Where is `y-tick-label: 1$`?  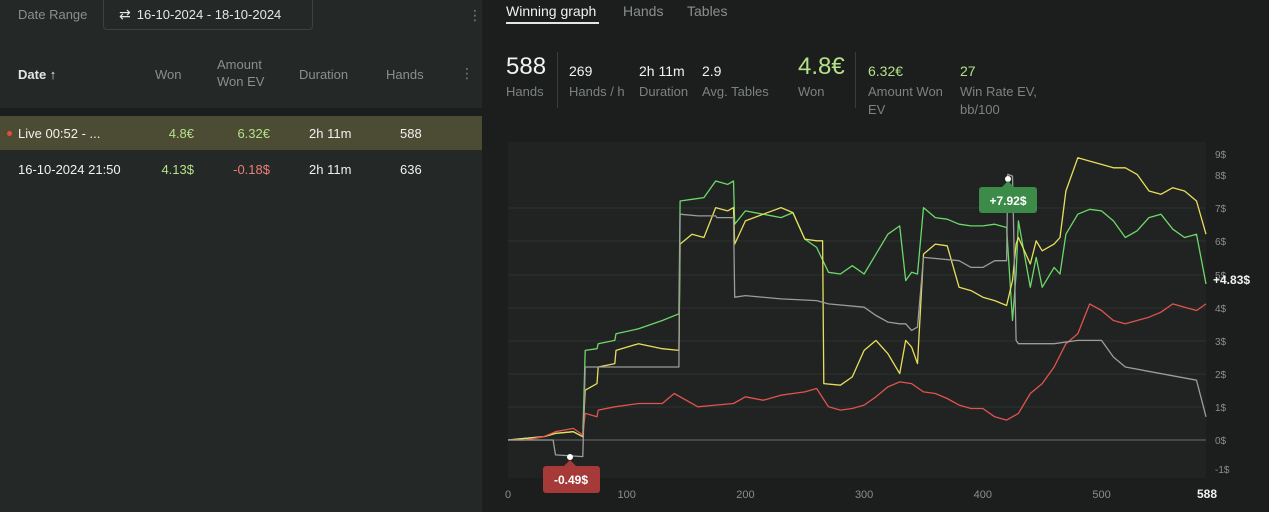 y-tick-label: 1$ is located at coordinates (1221, 408).